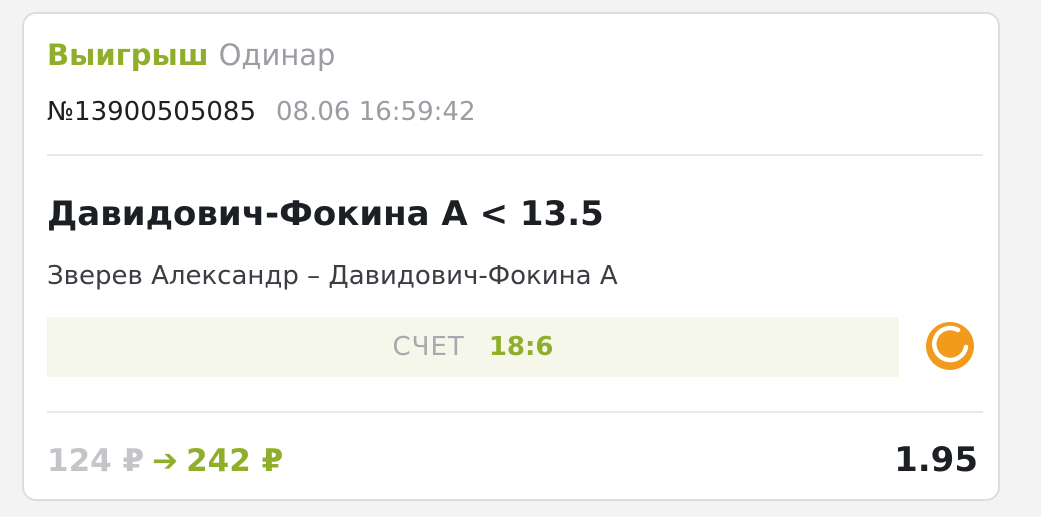 Image resolution: width=1041 pixels, height=517 pixels. What do you see at coordinates (936, 460) in the screenshot?
I see `odds-value: 1.95` at bounding box center [936, 460].